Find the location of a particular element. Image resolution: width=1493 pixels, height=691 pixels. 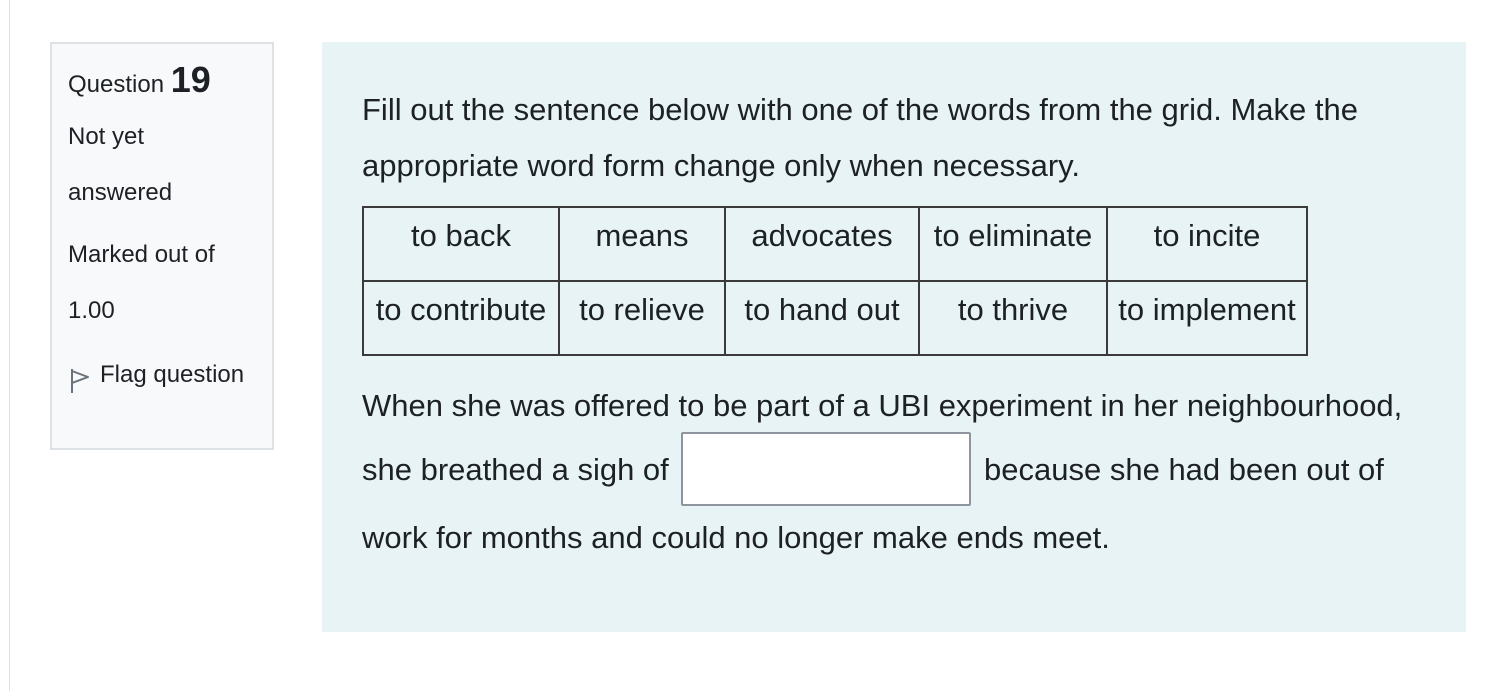

question-grade: Marked out of 1.00 is located at coordinates (162, 283).